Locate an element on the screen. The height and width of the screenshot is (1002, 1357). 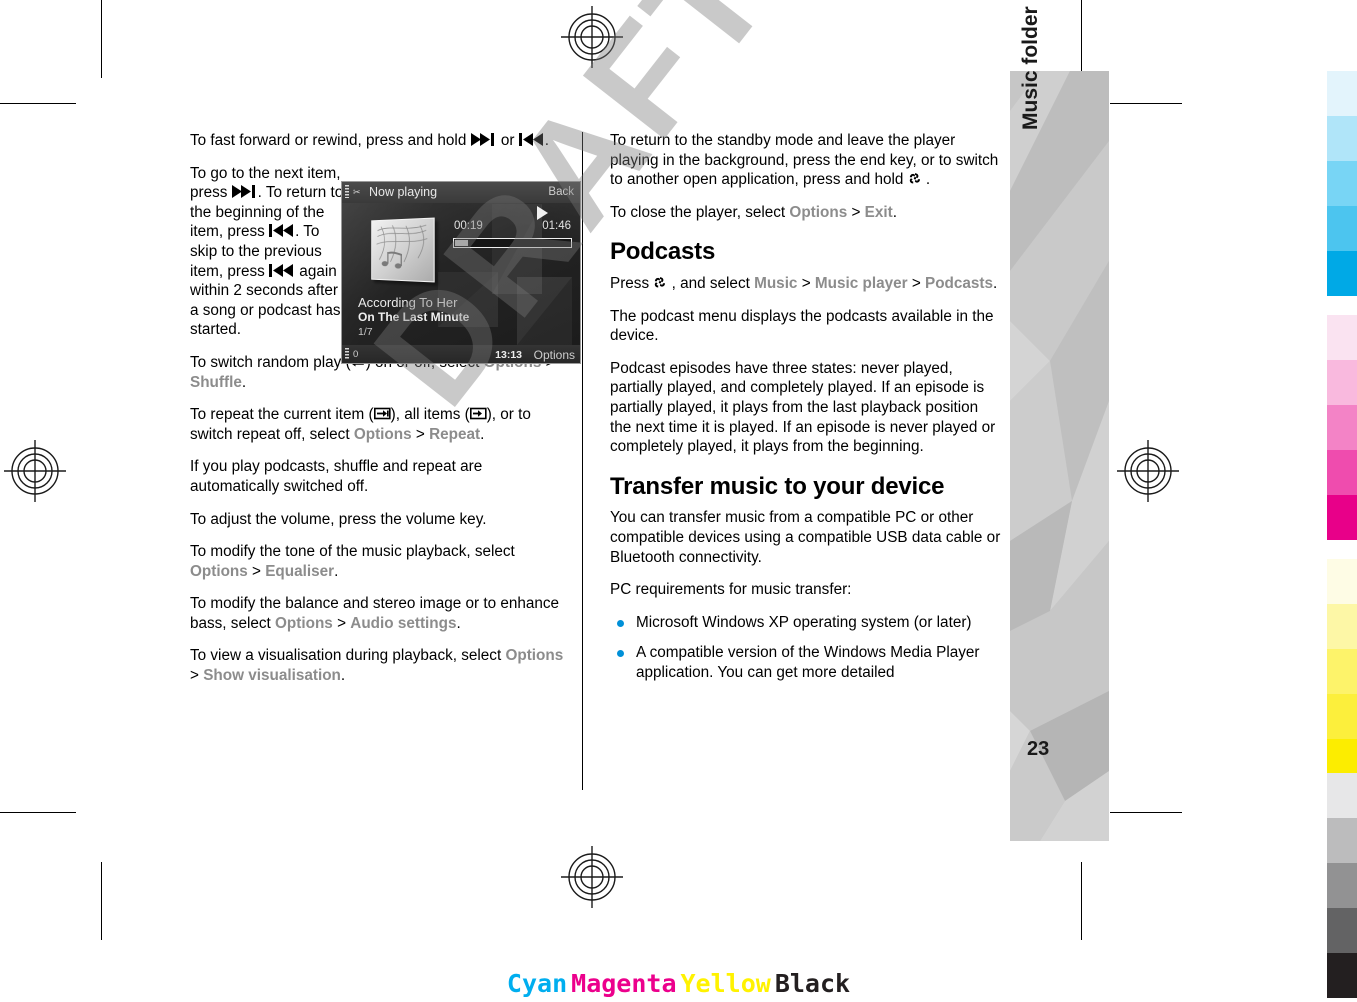
tab-facet-pattern is located at coordinates (1059, 456).